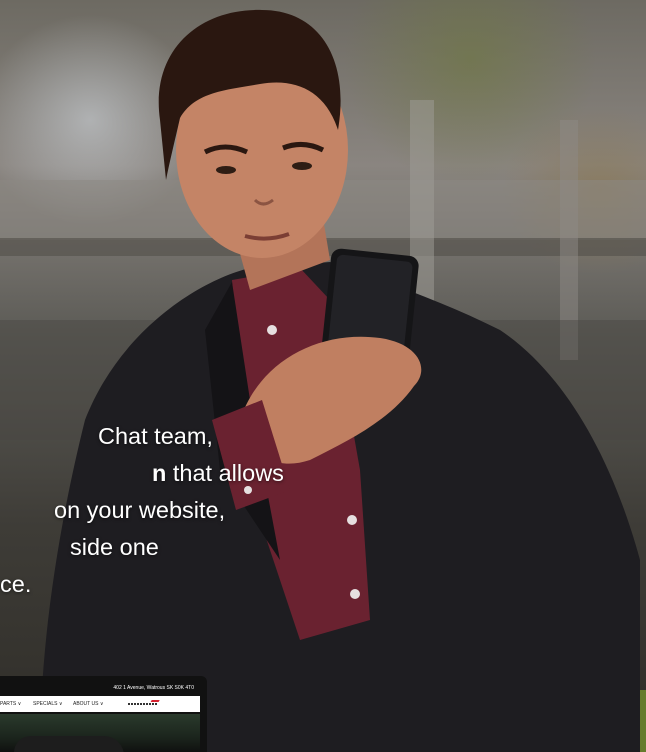  I want to click on mockup-nav-specials: SPECIALS ∨, so click(48, 704).